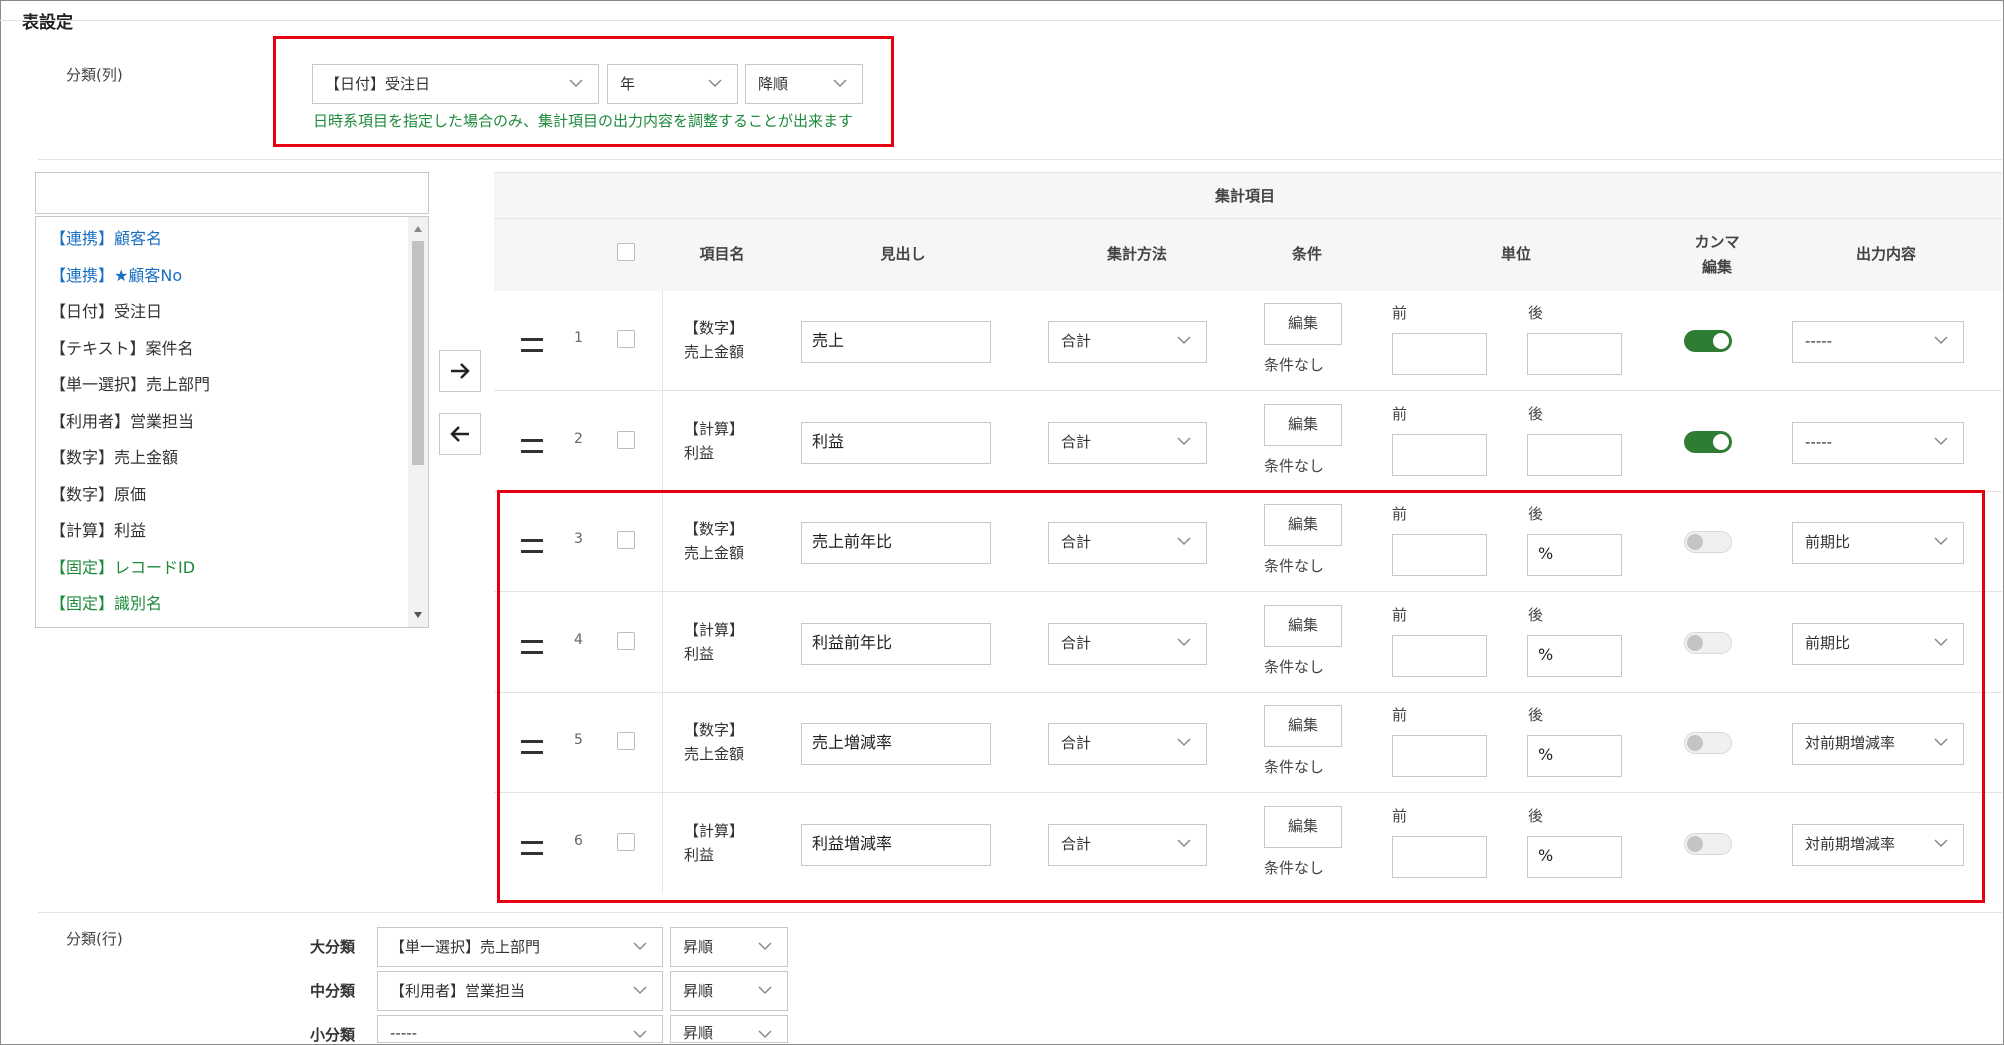  Describe the element at coordinates (698, 1033) in the screenshot. I see `minor-order-select-value: 昇順` at that location.